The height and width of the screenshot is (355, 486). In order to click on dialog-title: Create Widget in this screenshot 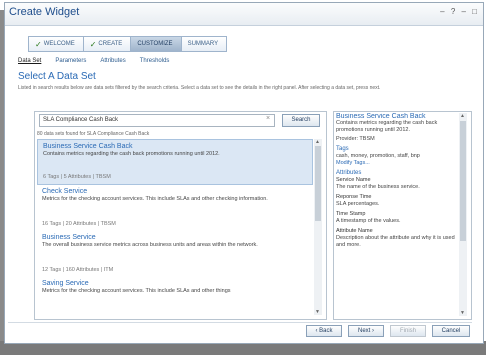, I will do `click(44, 12)`.